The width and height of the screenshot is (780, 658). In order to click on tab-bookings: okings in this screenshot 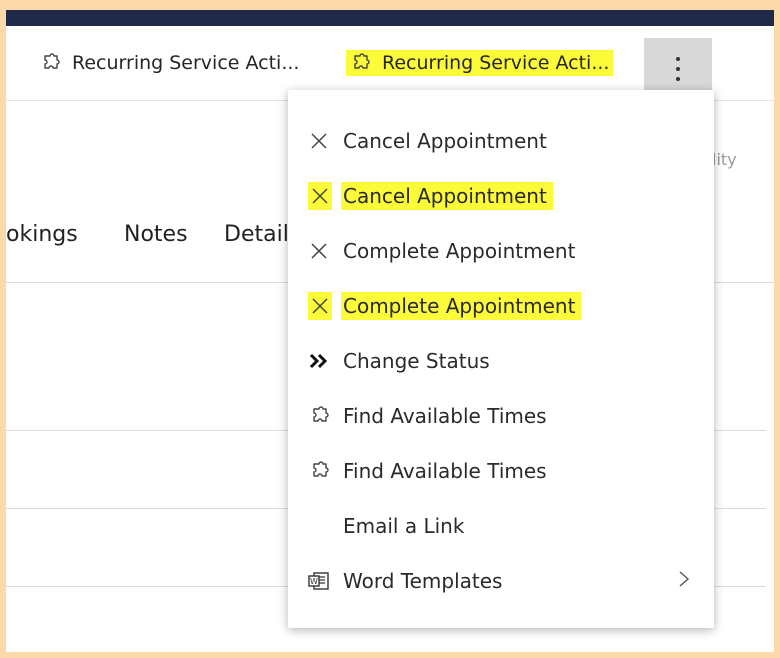, I will do `click(42, 234)`.